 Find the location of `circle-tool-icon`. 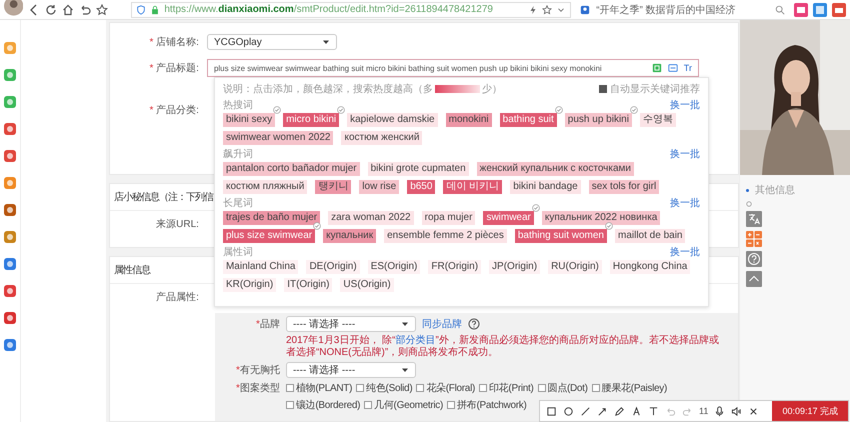

circle-tool-icon is located at coordinates (568, 411).